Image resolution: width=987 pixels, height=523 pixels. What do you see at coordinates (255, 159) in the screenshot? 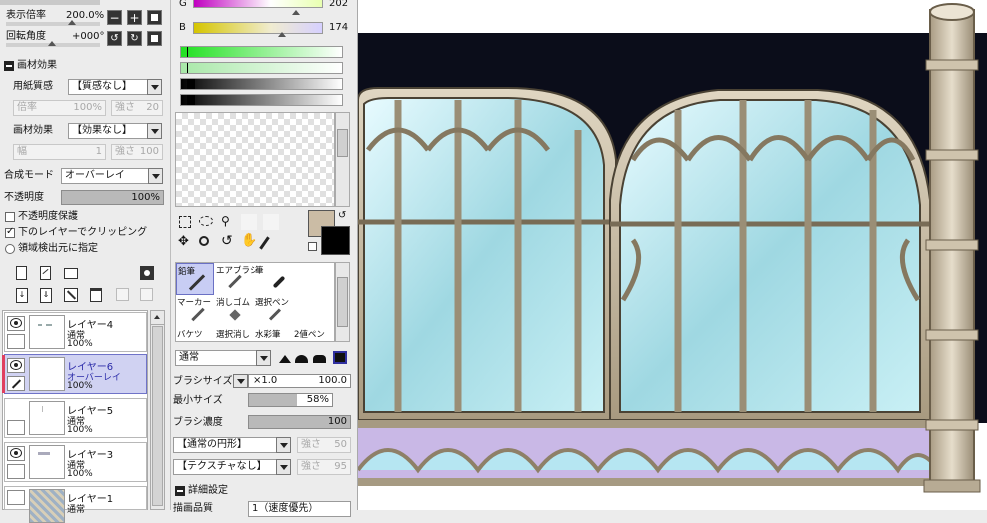
I see `scratchpad` at bounding box center [255, 159].